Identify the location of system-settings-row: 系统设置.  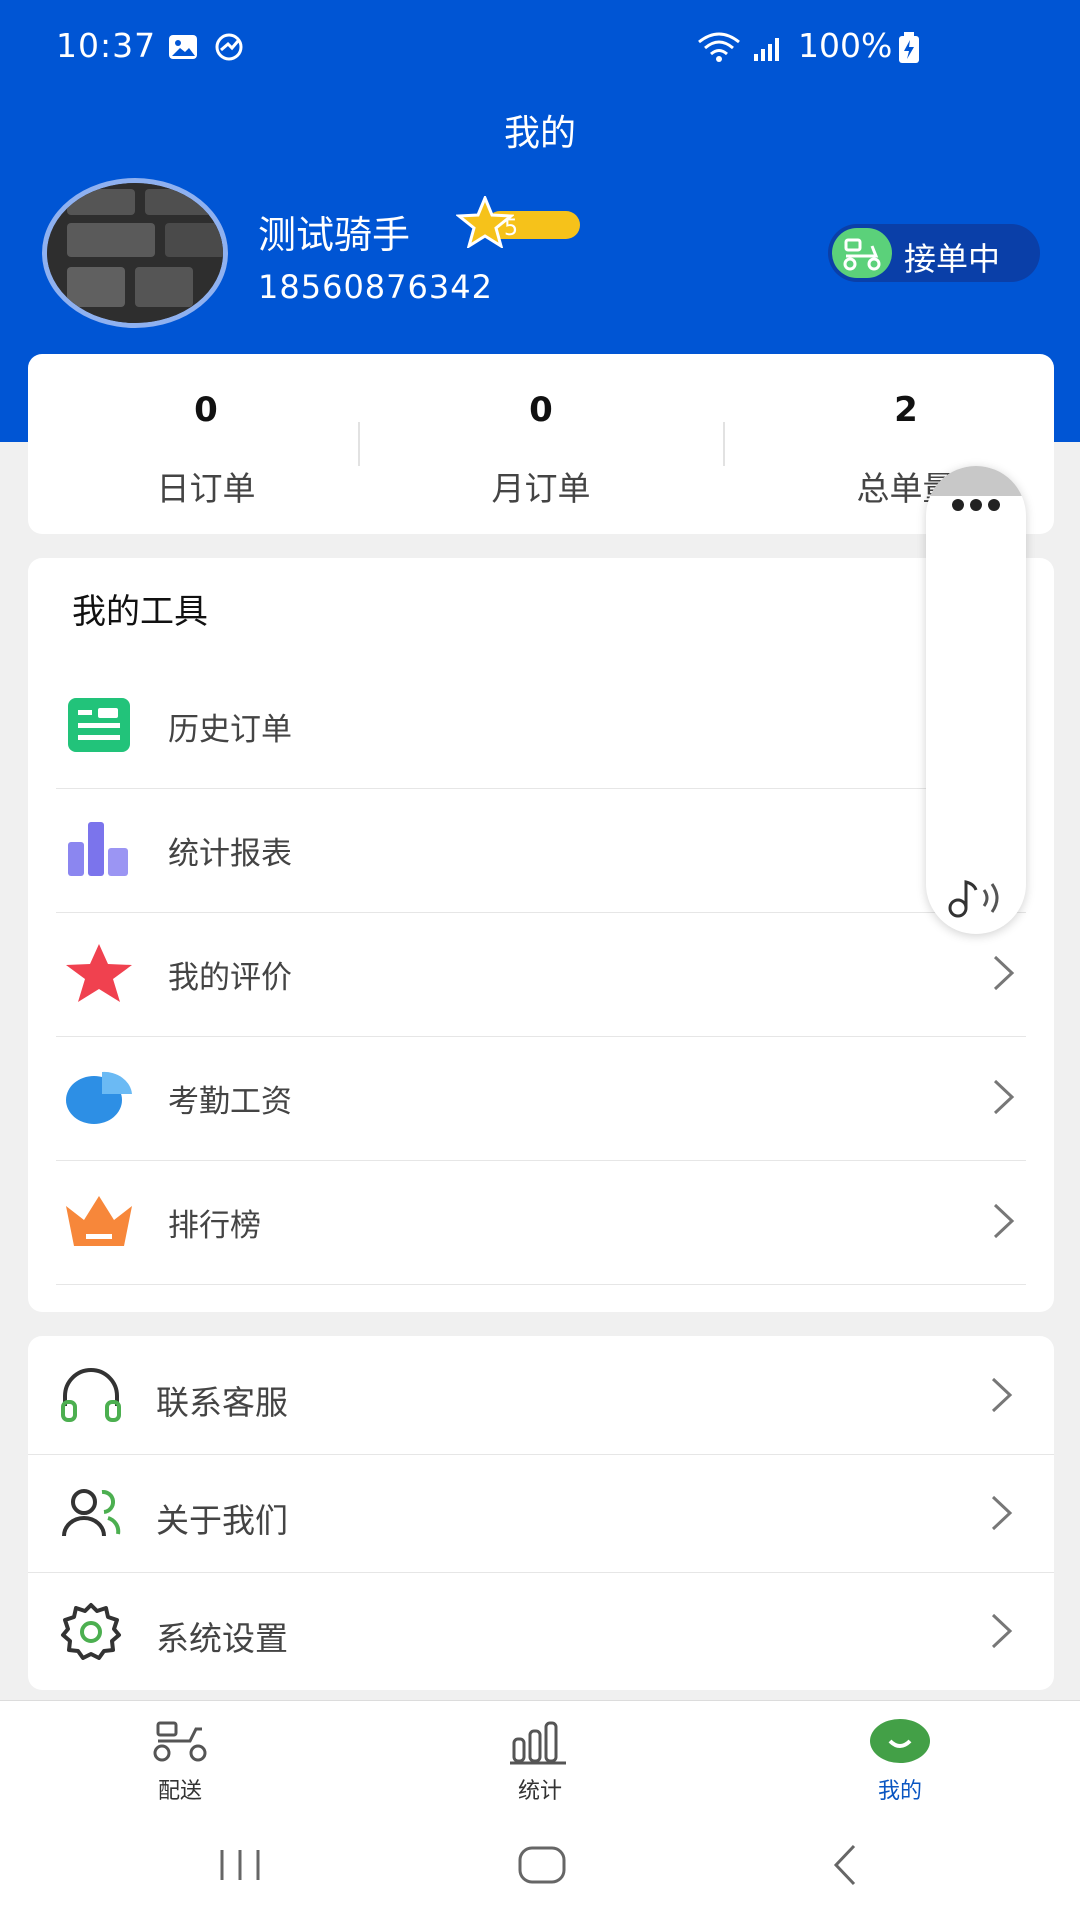
(541, 1631).